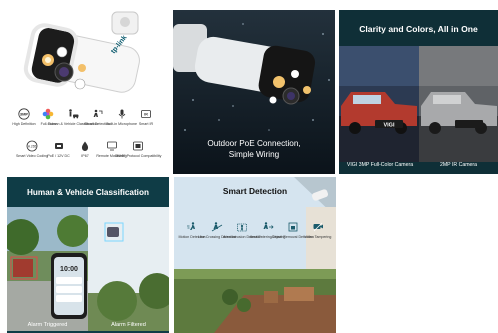 This screenshot has height=333, width=498. I want to click on classification-scene: 10:00, so click(88, 269).